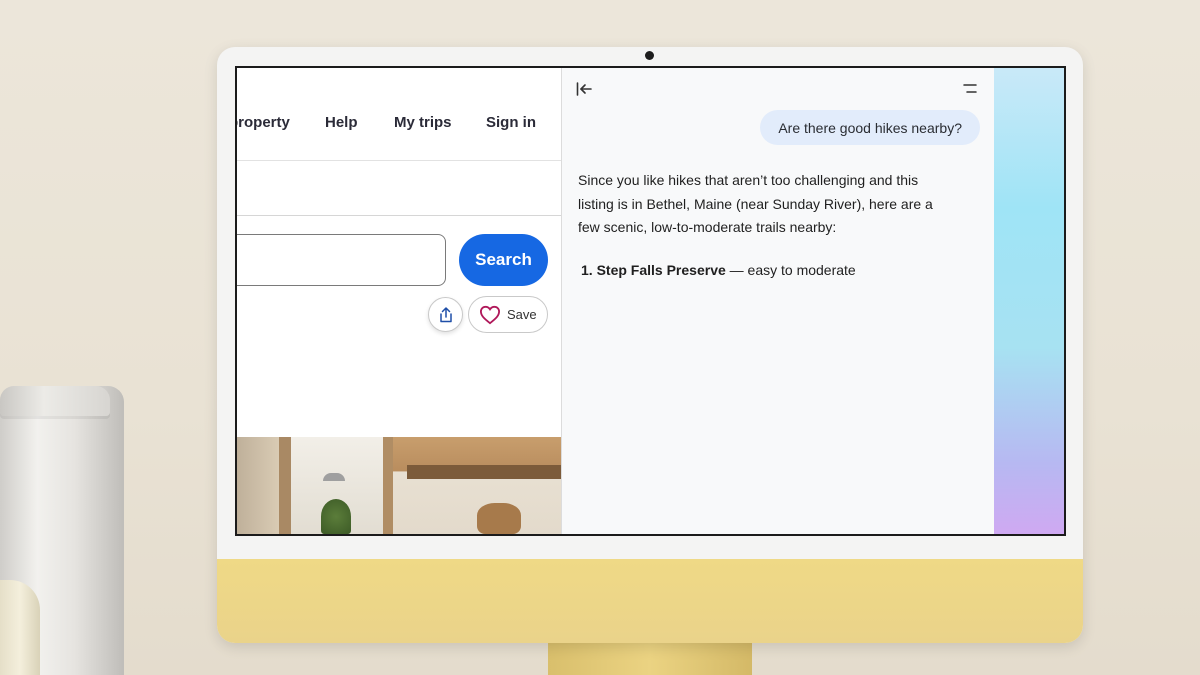 The height and width of the screenshot is (675, 1200). What do you see at coordinates (650, 601) in the screenshot?
I see `monitor-chin` at bounding box center [650, 601].